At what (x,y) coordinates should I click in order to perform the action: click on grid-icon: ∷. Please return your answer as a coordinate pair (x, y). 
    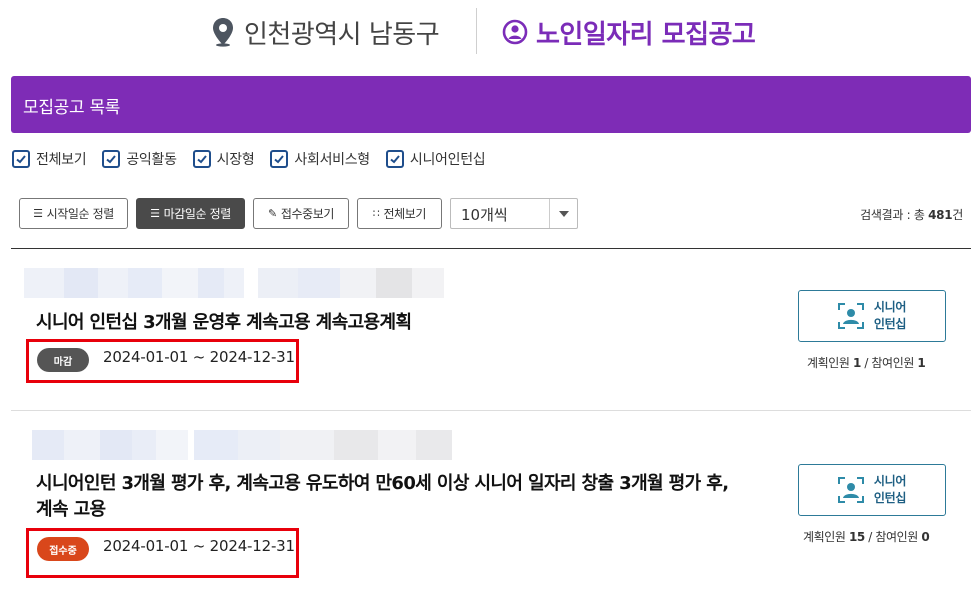
    Looking at the image, I should click on (376, 213).